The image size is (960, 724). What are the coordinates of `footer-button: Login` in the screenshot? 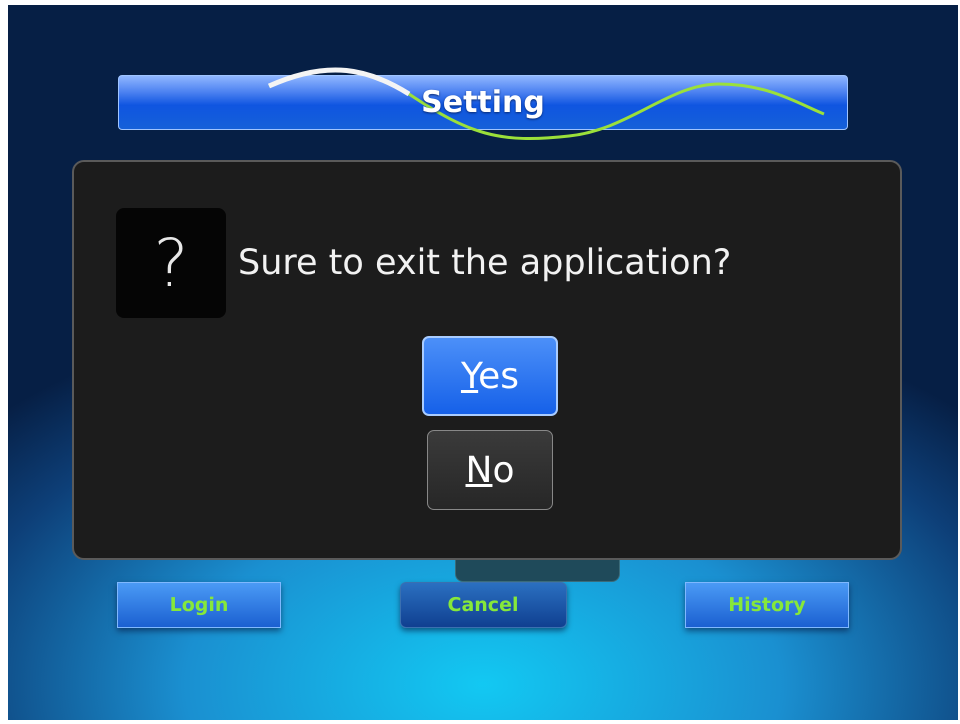 It's located at (199, 605).